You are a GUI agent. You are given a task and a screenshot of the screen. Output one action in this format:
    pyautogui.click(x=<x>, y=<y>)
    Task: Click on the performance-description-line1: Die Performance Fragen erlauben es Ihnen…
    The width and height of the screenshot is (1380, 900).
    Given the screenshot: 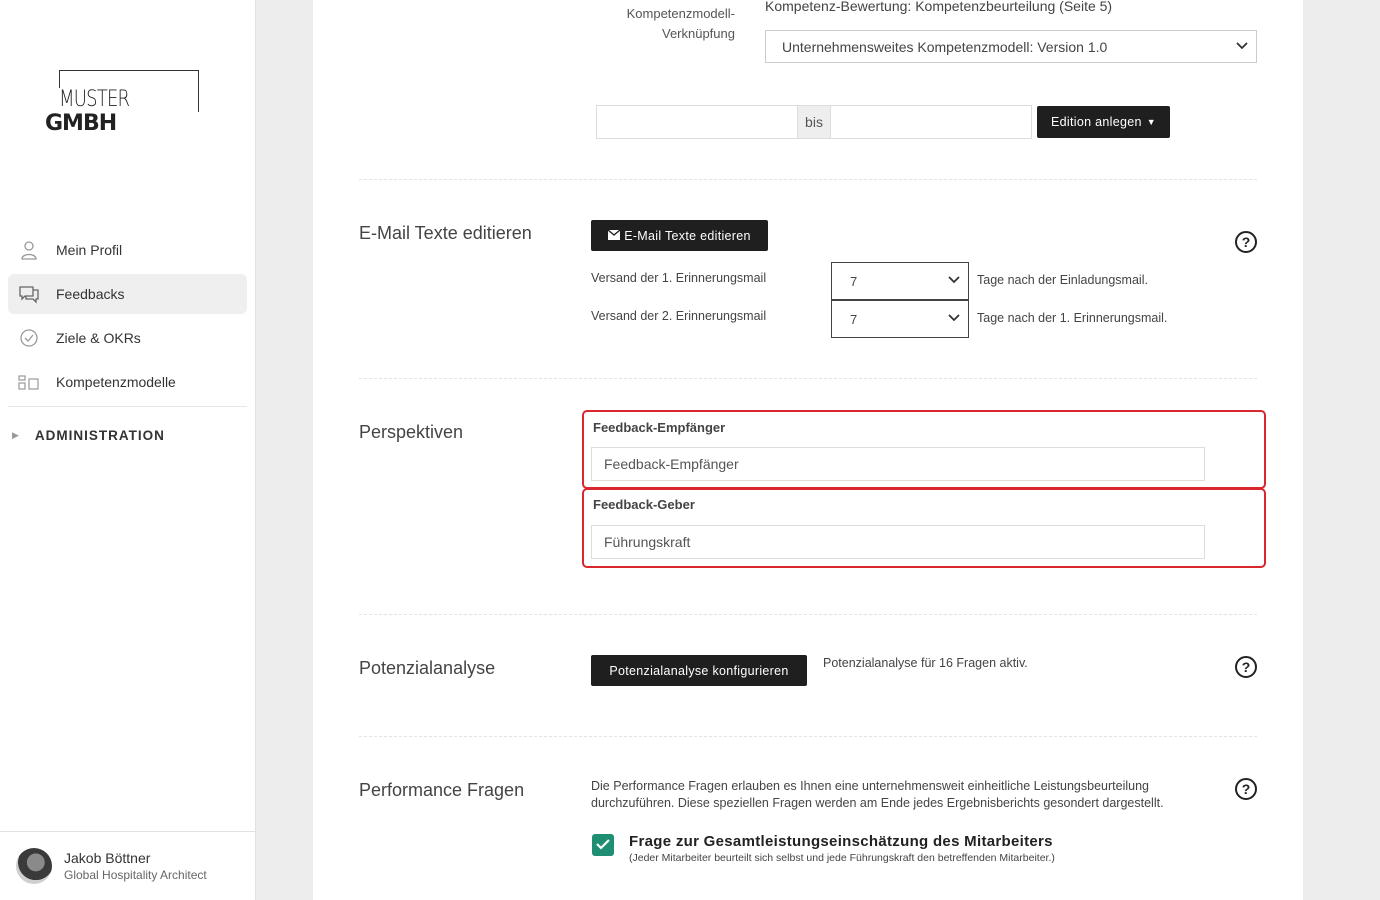 What is the action you would take?
    pyautogui.click(x=870, y=786)
    